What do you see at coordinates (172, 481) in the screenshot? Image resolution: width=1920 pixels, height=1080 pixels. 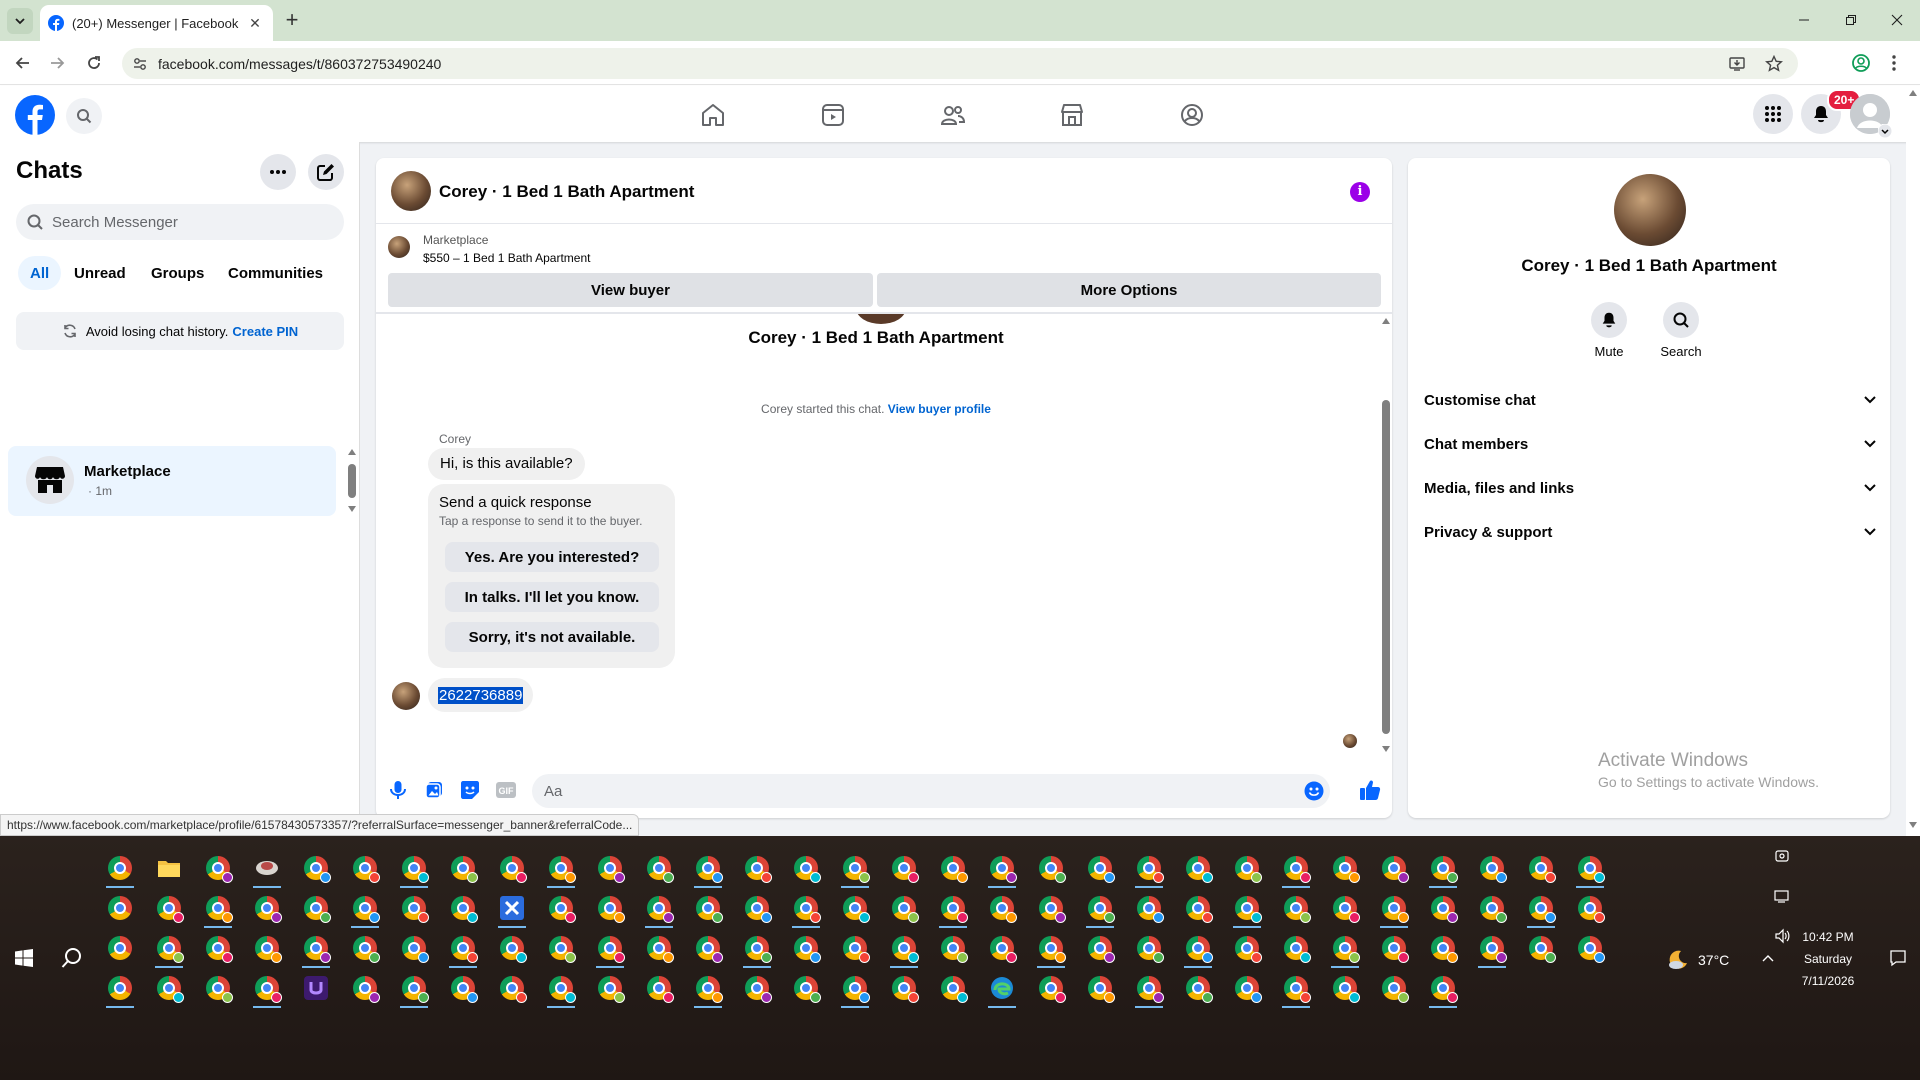 I see `conversation-item: Marketplace · 1m` at bounding box center [172, 481].